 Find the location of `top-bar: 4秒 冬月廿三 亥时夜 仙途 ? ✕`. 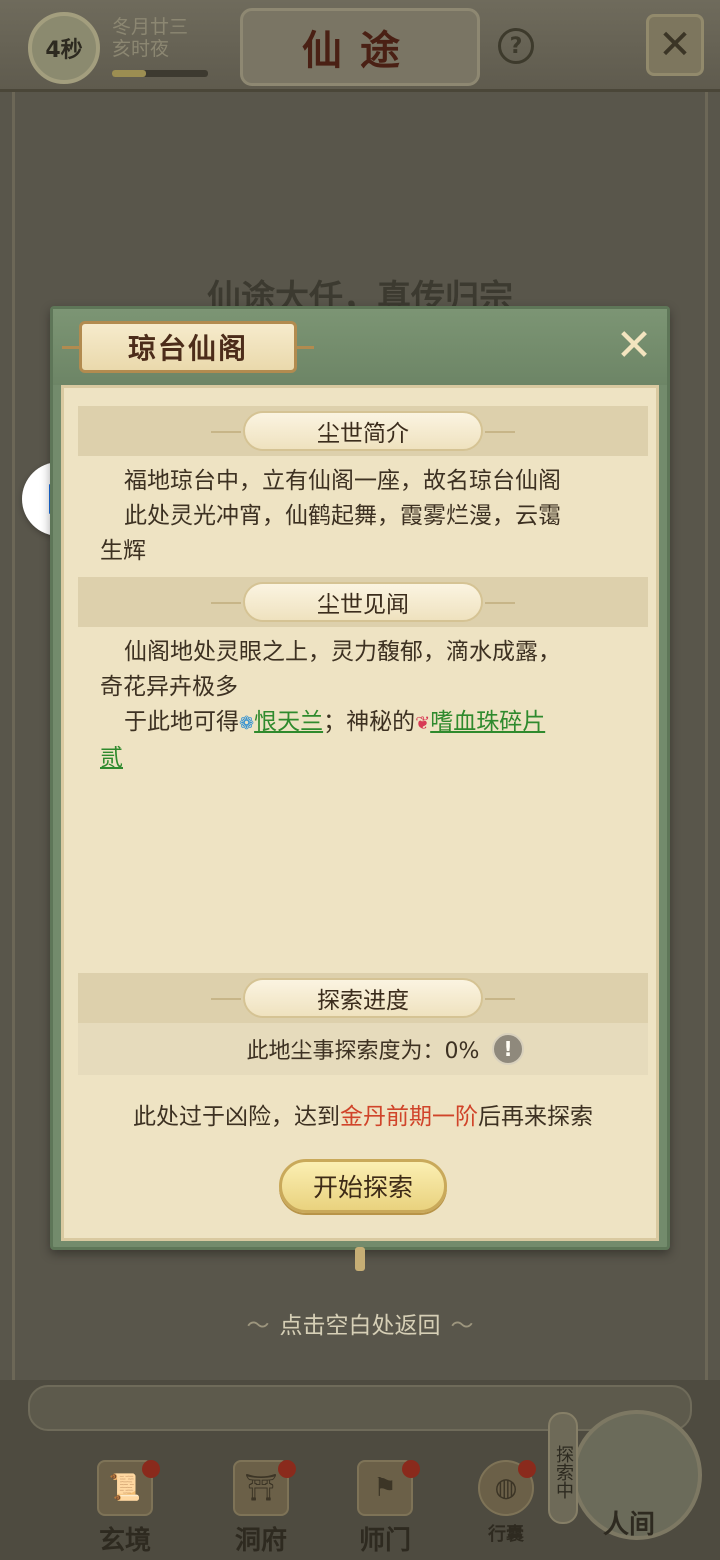

top-bar: 4秒 冬月廿三 亥时夜 仙途 ? ✕ is located at coordinates (360, 46).